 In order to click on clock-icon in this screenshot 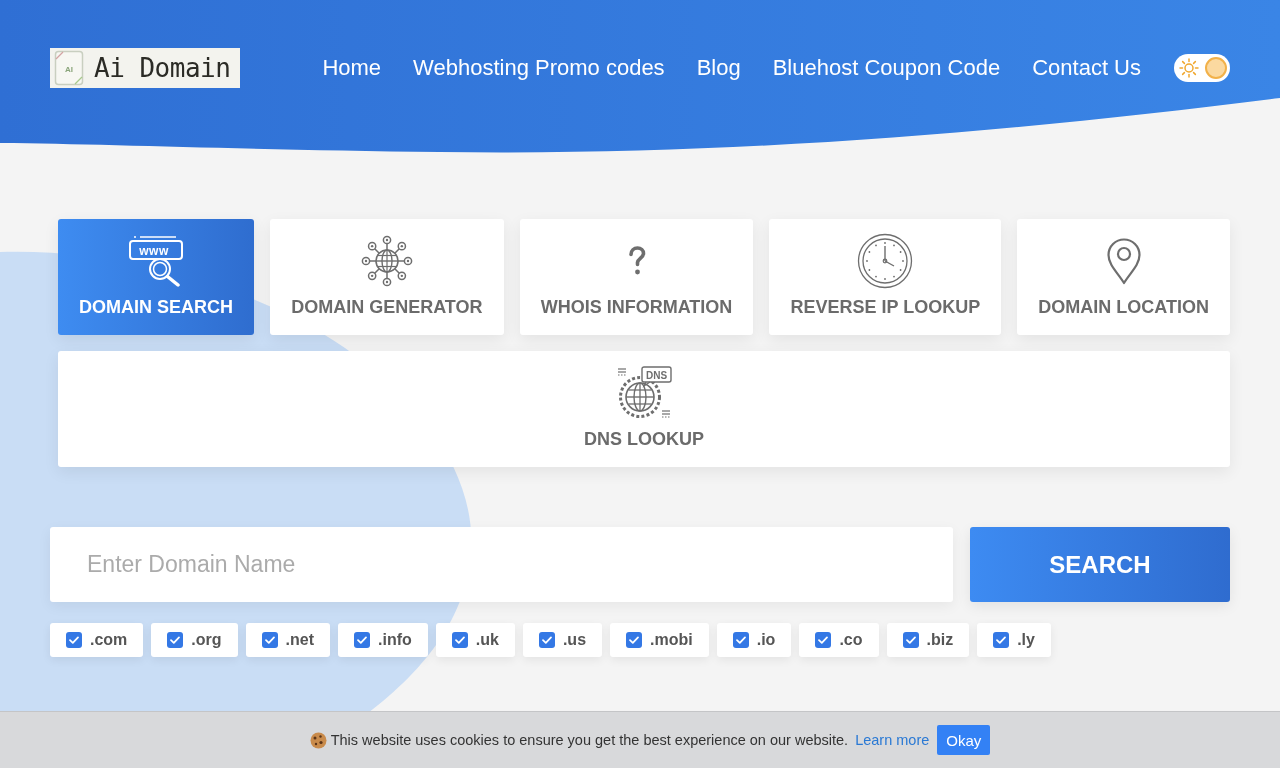, I will do `click(885, 261)`.